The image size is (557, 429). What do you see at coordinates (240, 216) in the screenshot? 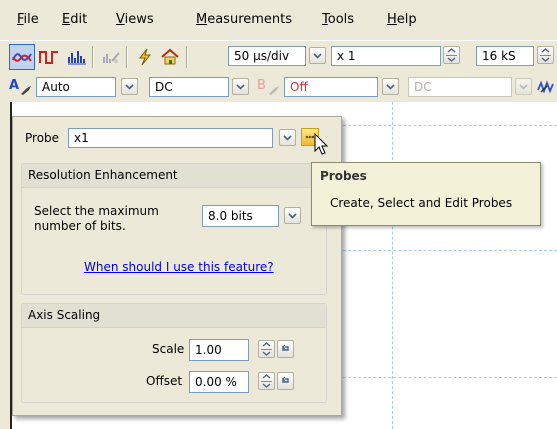
I see `resolution-bits-field: 8.0 bits` at bounding box center [240, 216].